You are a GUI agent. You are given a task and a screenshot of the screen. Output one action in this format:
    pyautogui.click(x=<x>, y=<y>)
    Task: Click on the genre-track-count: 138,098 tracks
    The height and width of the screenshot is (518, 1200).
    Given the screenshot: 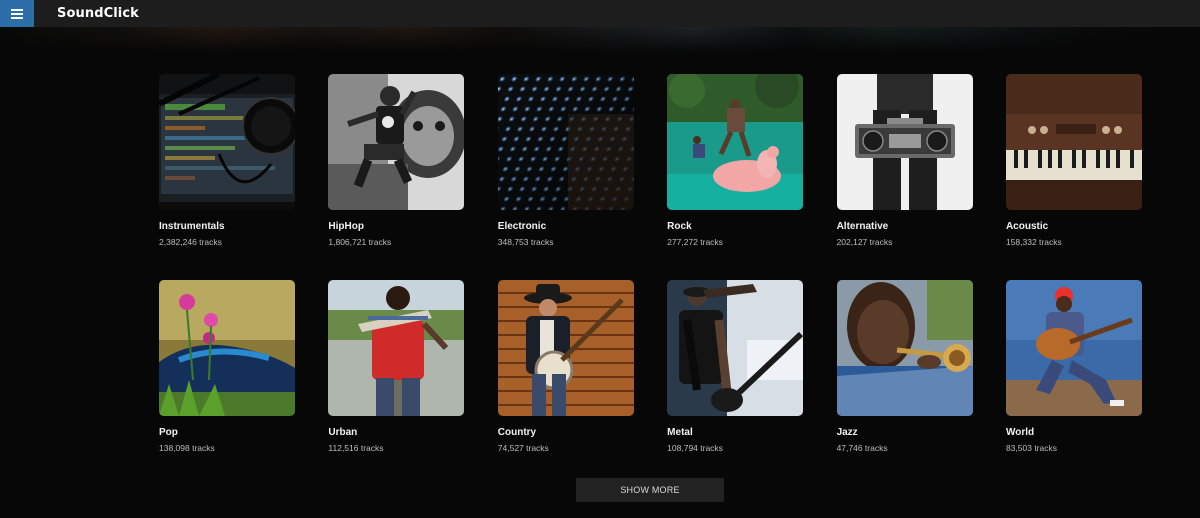 What is the action you would take?
    pyautogui.click(x=187, y=448)
    